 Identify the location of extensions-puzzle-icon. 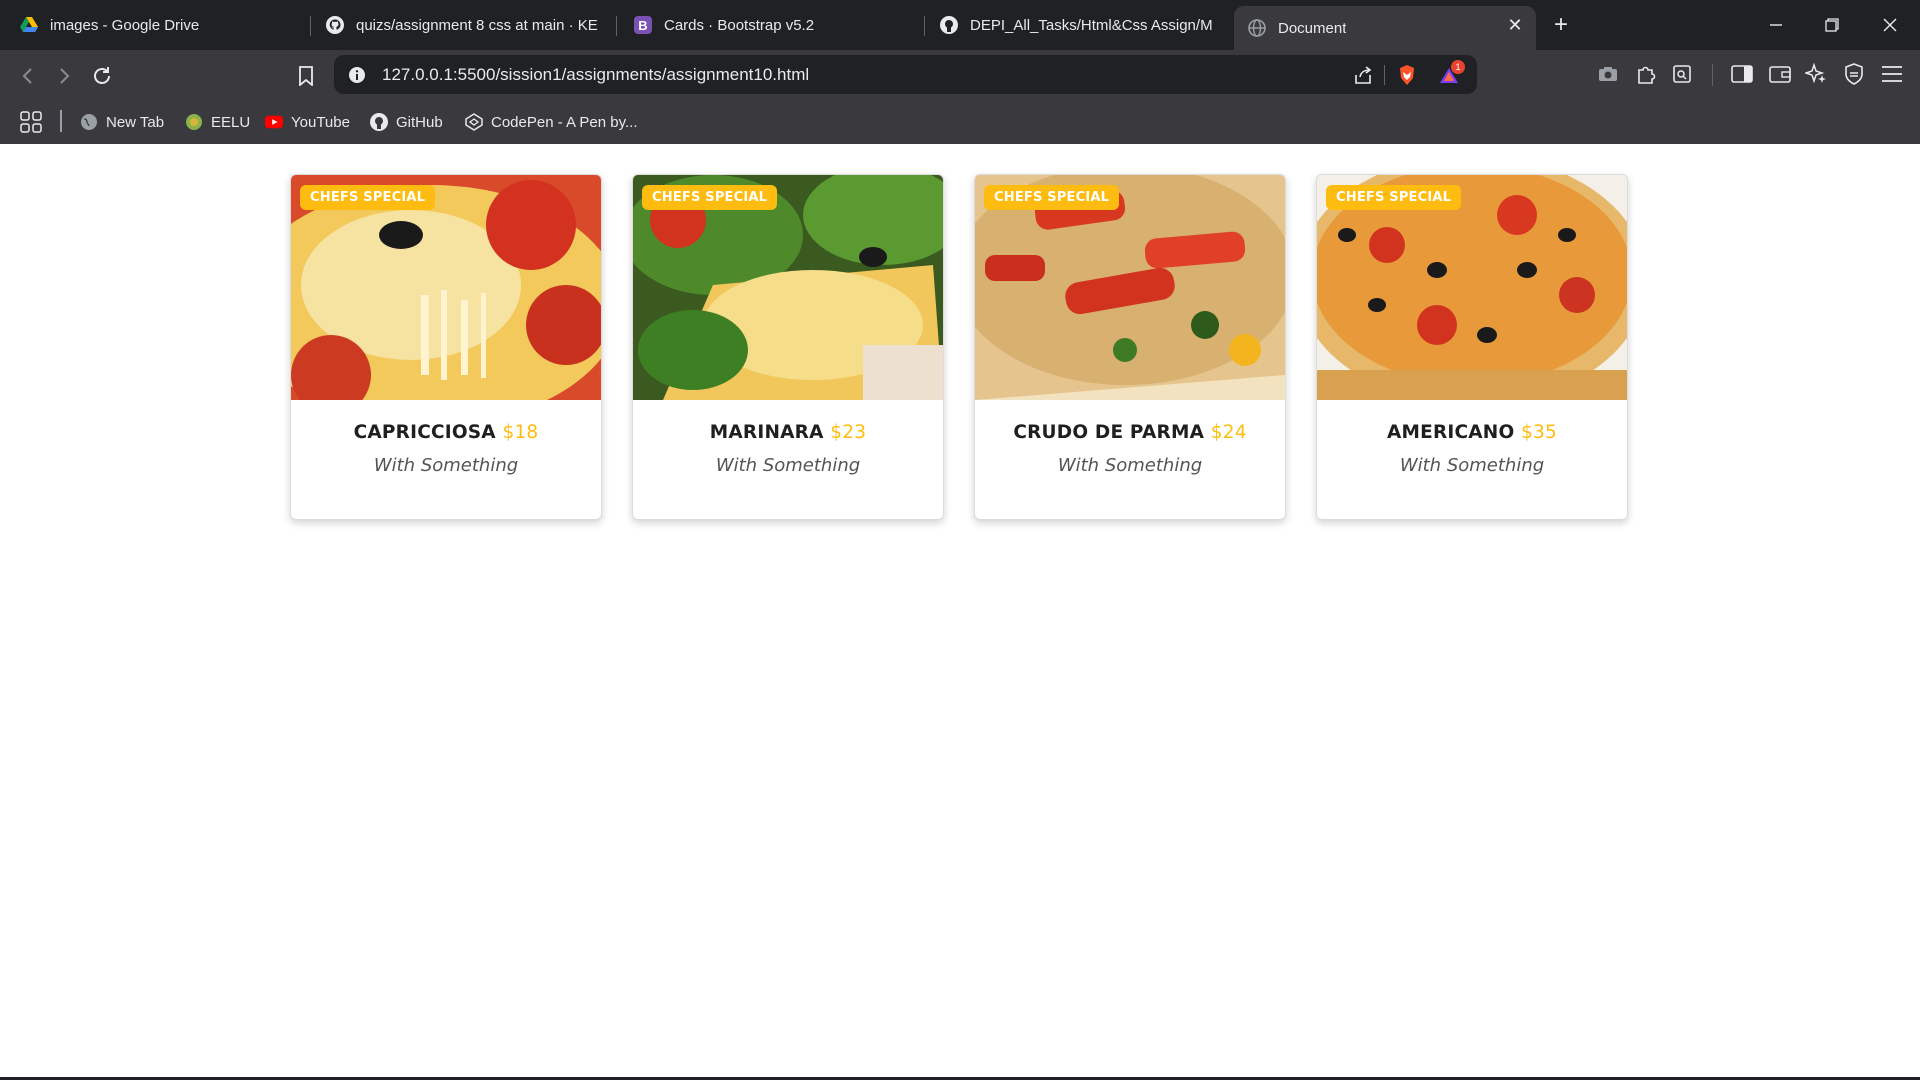
(1646, 74).